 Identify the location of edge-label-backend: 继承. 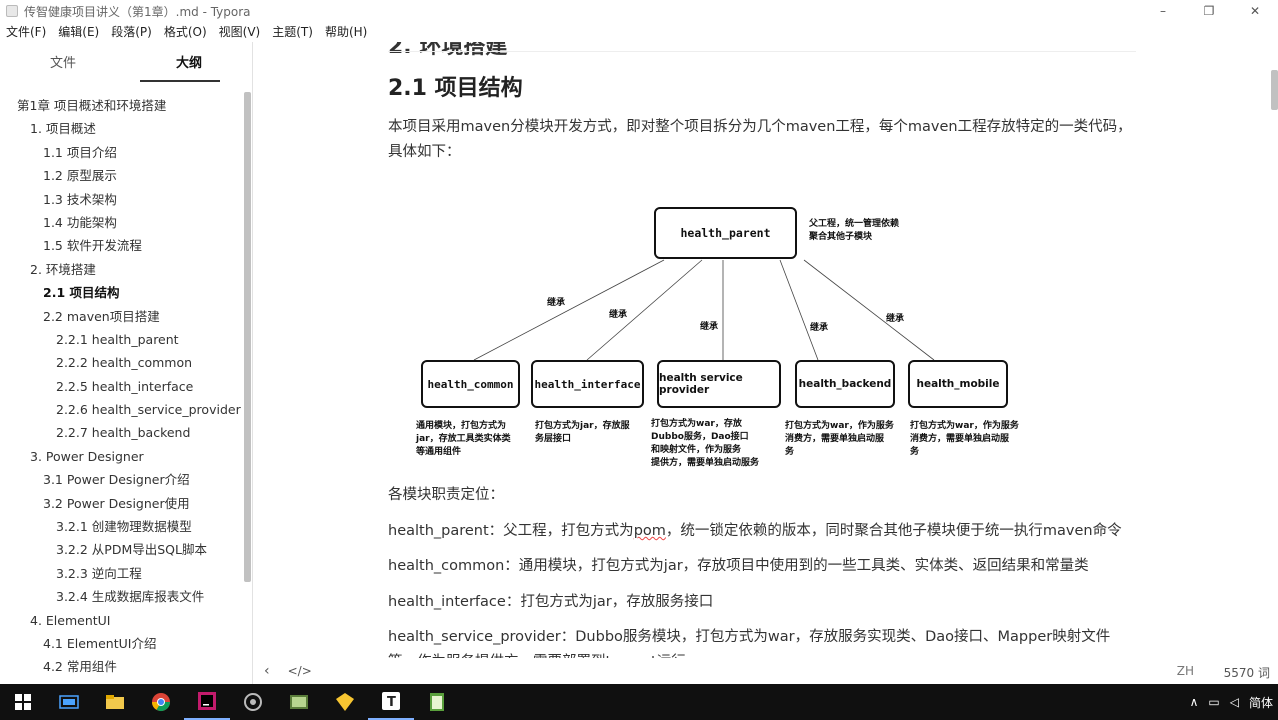
(819, 328).